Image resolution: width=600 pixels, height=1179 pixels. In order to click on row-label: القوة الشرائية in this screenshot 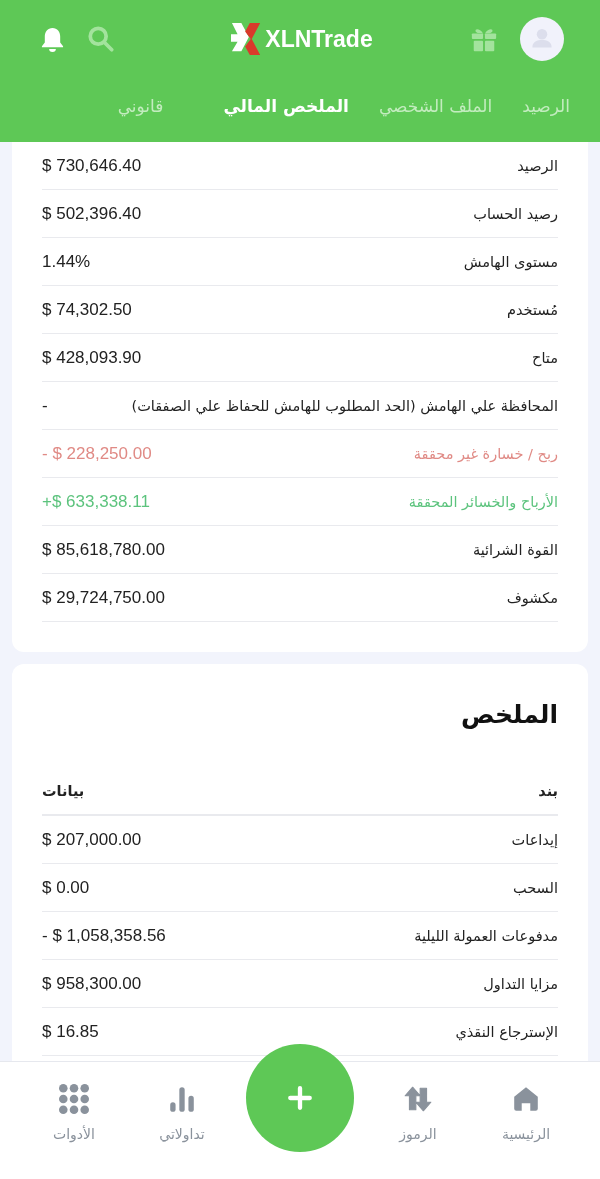, I will do `click(515, 549)`.